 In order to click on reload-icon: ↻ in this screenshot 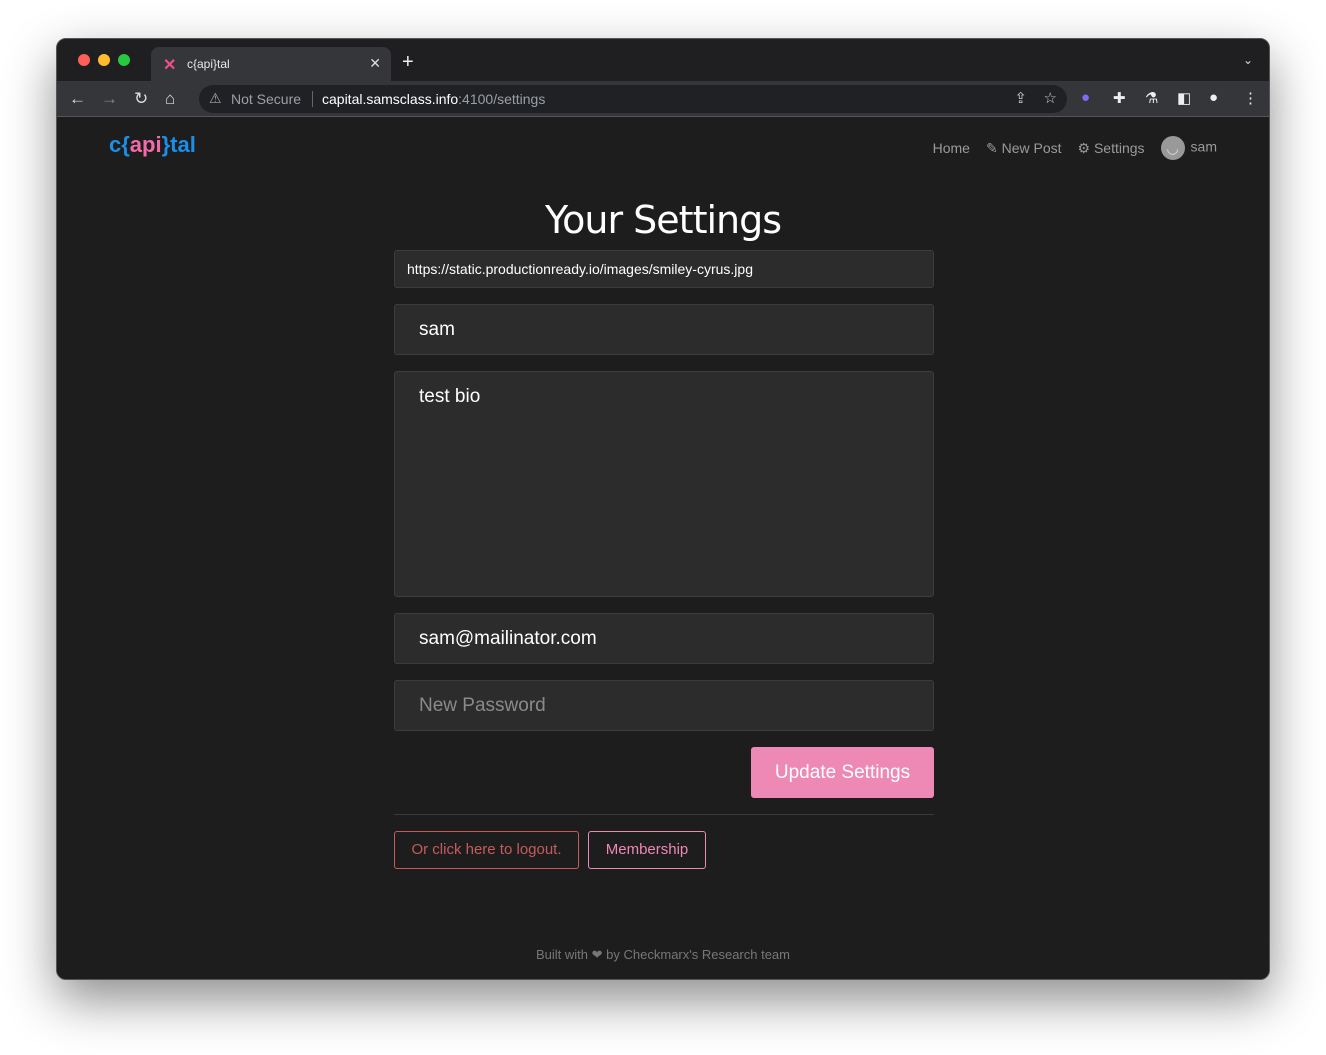, I will do `click(141, 99)`.